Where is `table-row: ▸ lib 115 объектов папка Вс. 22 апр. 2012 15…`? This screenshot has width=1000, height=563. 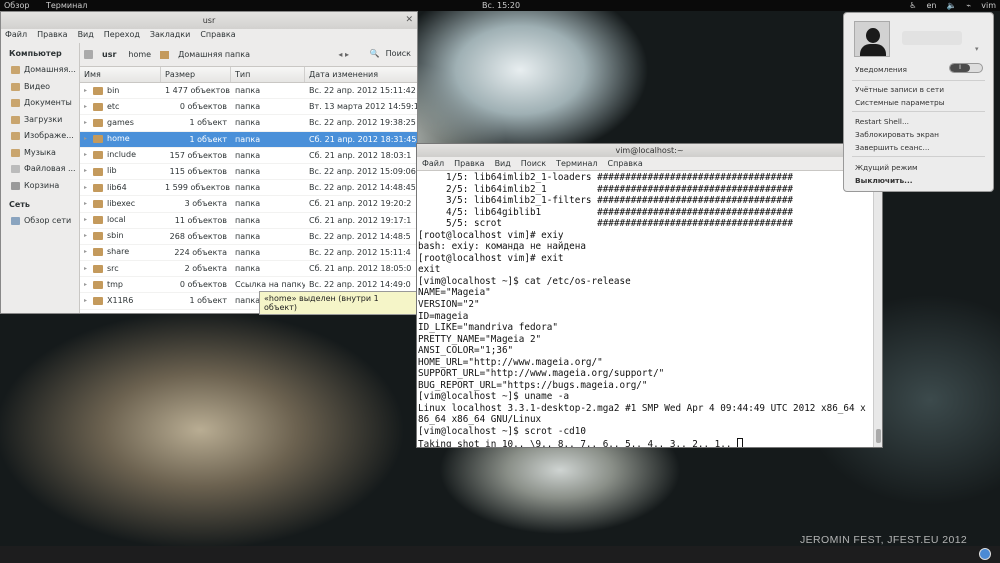
table-row: ▸ lib 115 объектов папка Вс. 22 апр. 2012 15… is located at coordinates (248, 172).